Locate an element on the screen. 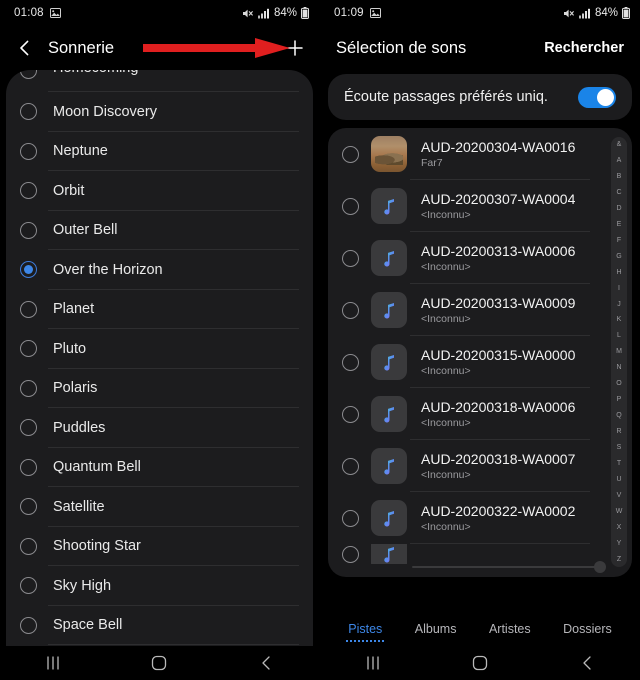 The height and width of the screenshot is (680, 640). track-list-item: AUD-20200307-WA0004 <Inconnu> is located at coordinates (480, 206).